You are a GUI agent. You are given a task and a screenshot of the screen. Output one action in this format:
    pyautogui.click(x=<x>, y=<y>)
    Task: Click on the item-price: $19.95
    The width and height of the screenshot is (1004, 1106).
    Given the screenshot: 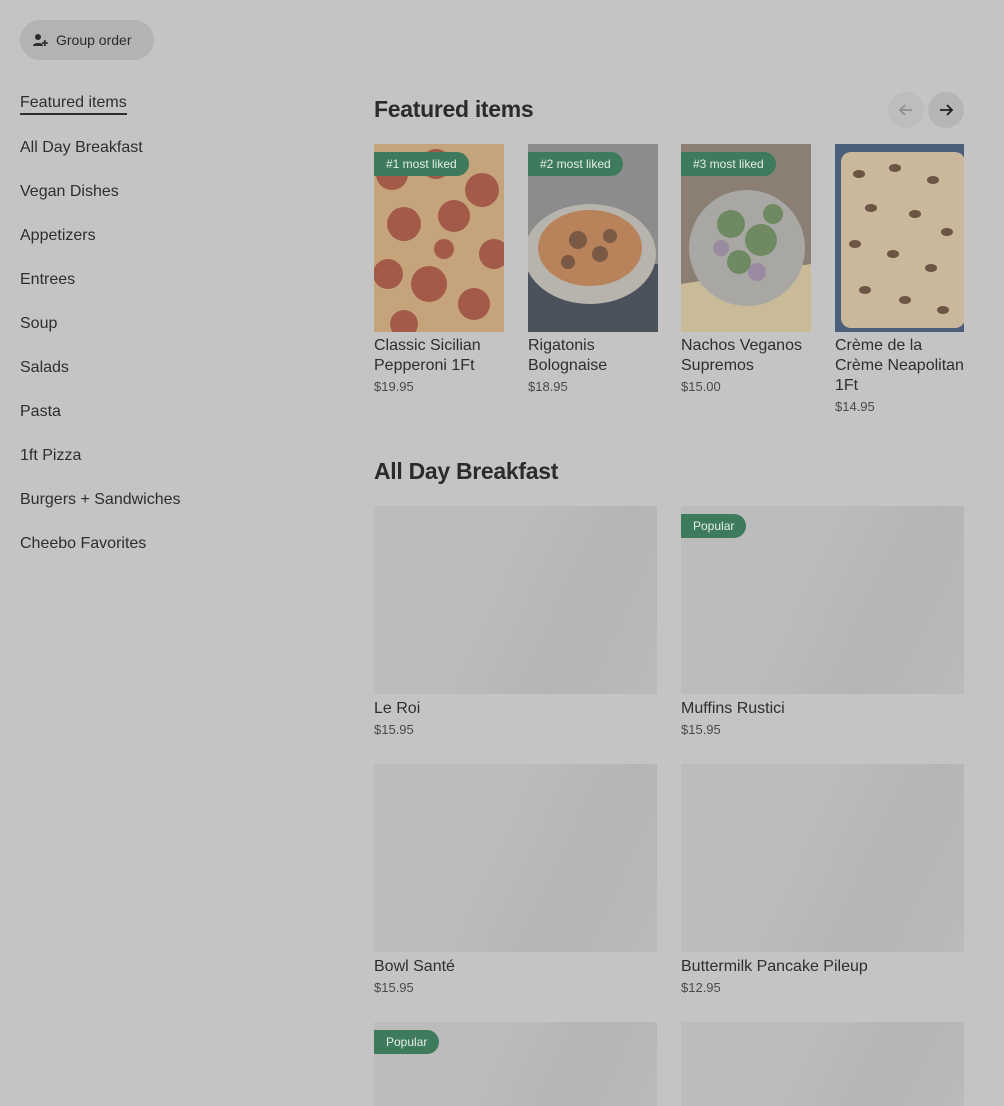 What is the action you would take?
    pyautogui.click(x=394, y=386)
    